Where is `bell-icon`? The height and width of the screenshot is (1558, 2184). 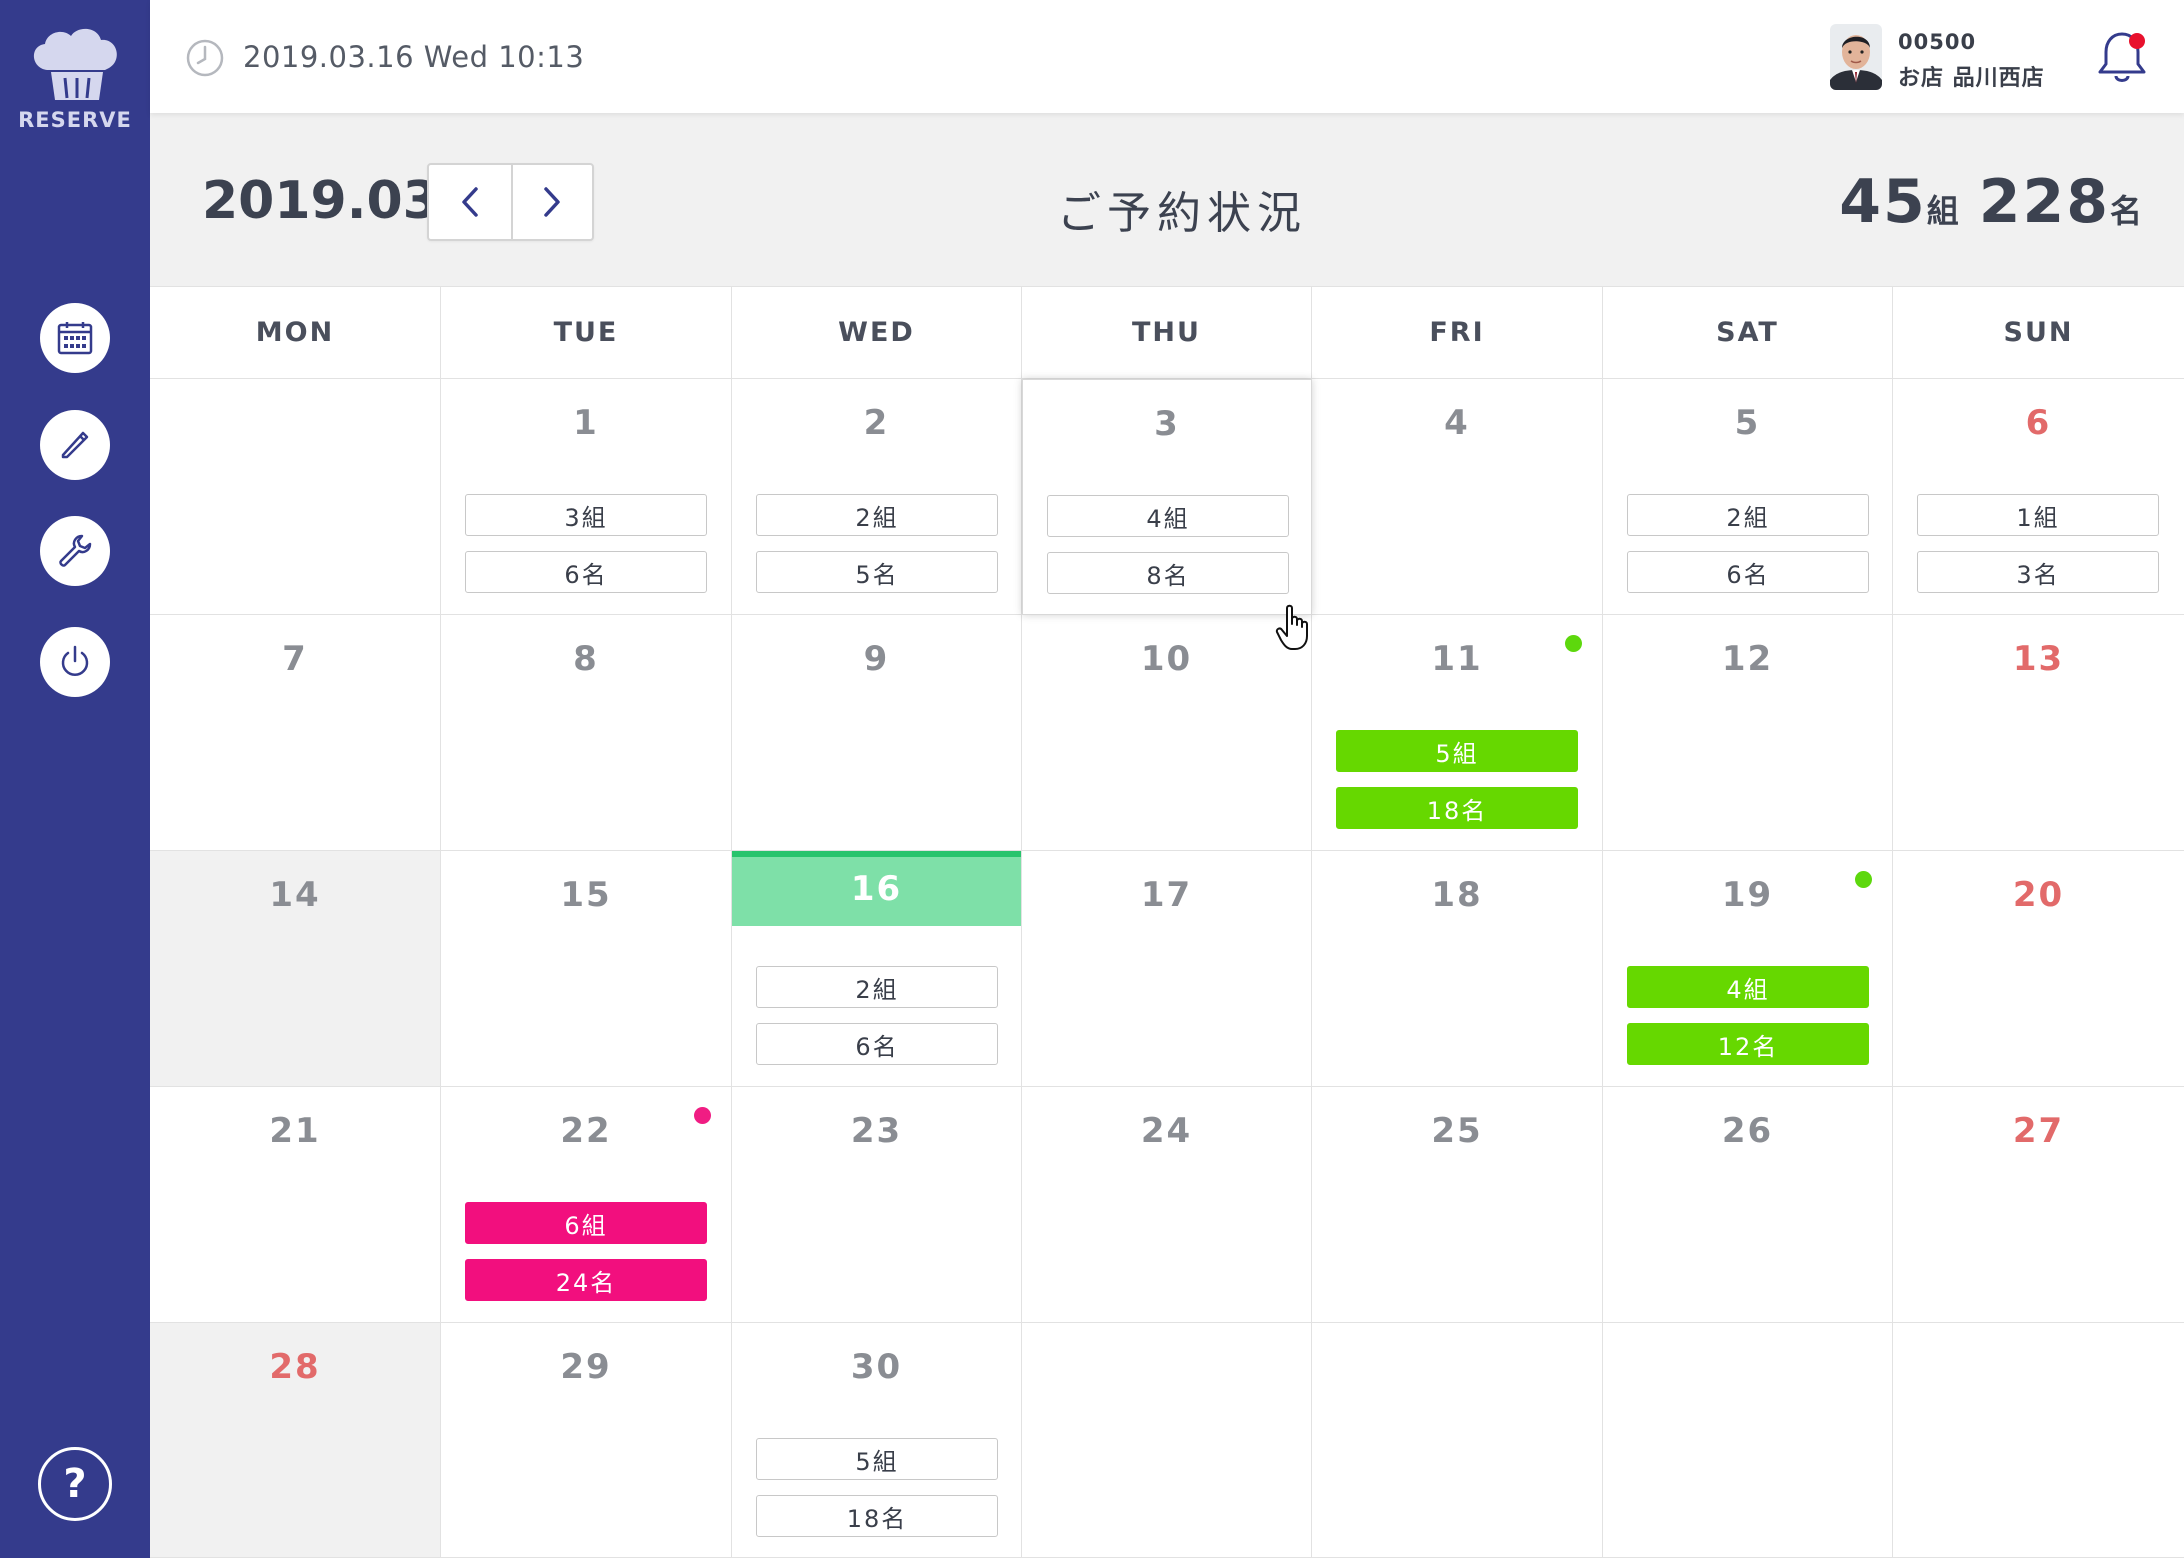 bell-icon is located at coordinates (2122, 57).